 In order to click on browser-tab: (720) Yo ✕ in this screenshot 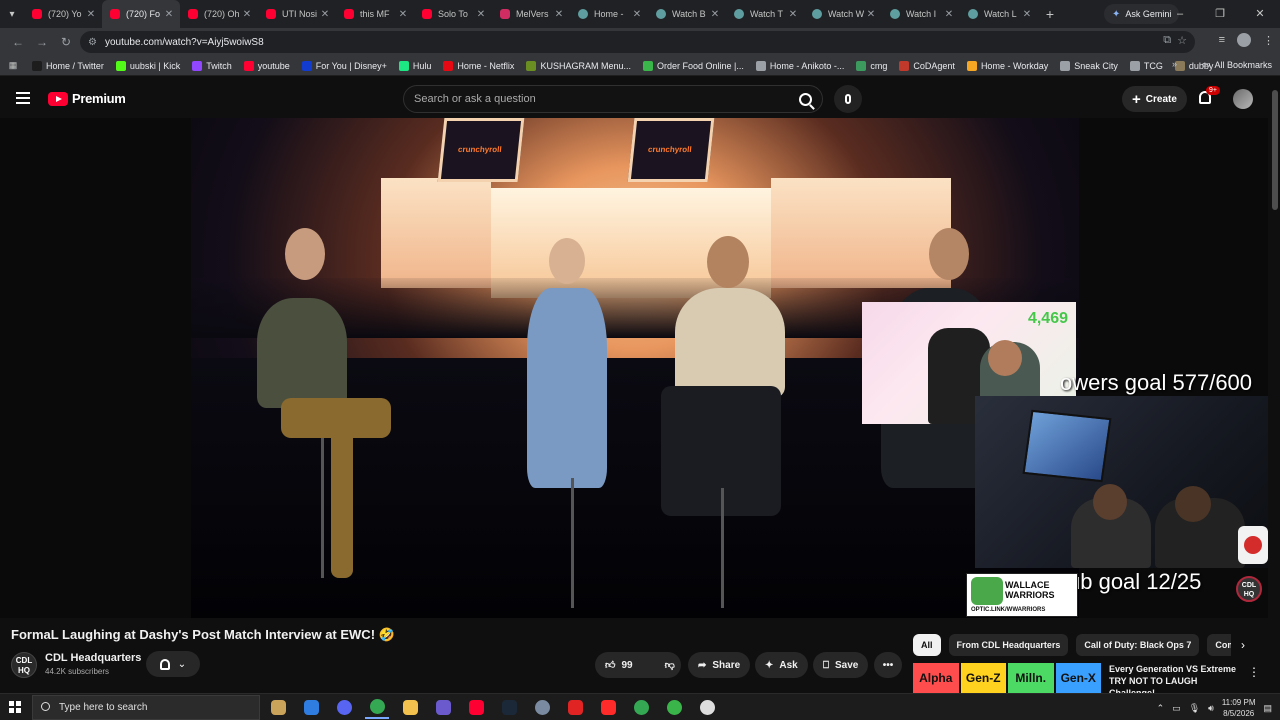, I will do `click(63, 14)`.